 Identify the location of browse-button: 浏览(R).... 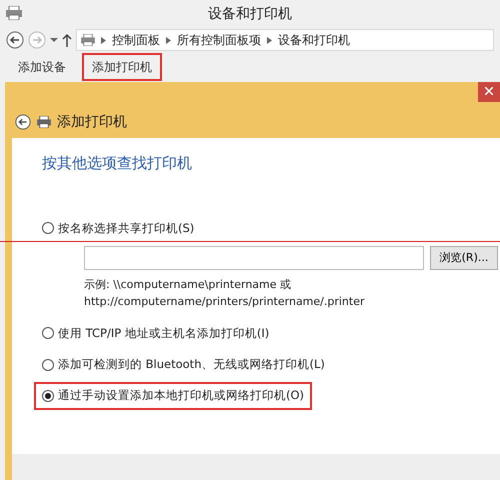
(464, 258).